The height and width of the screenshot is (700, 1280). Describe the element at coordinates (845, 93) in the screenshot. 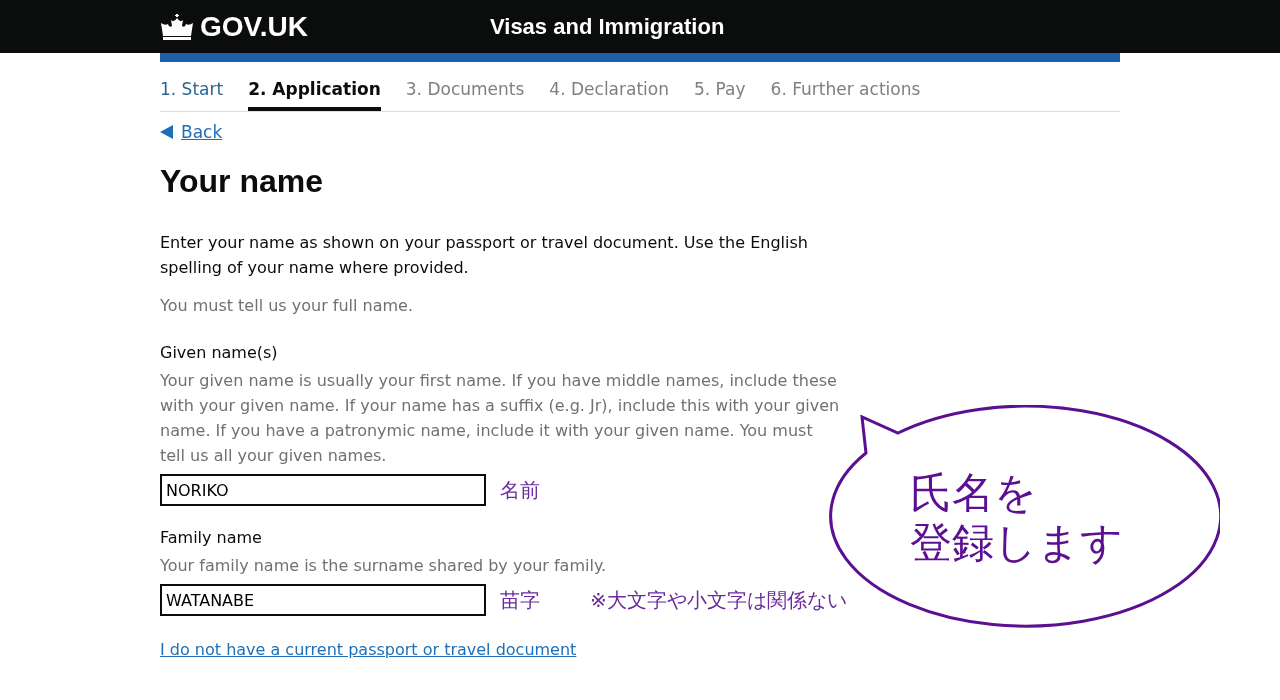

I see `step-tab: 6. Further actions` at that location.